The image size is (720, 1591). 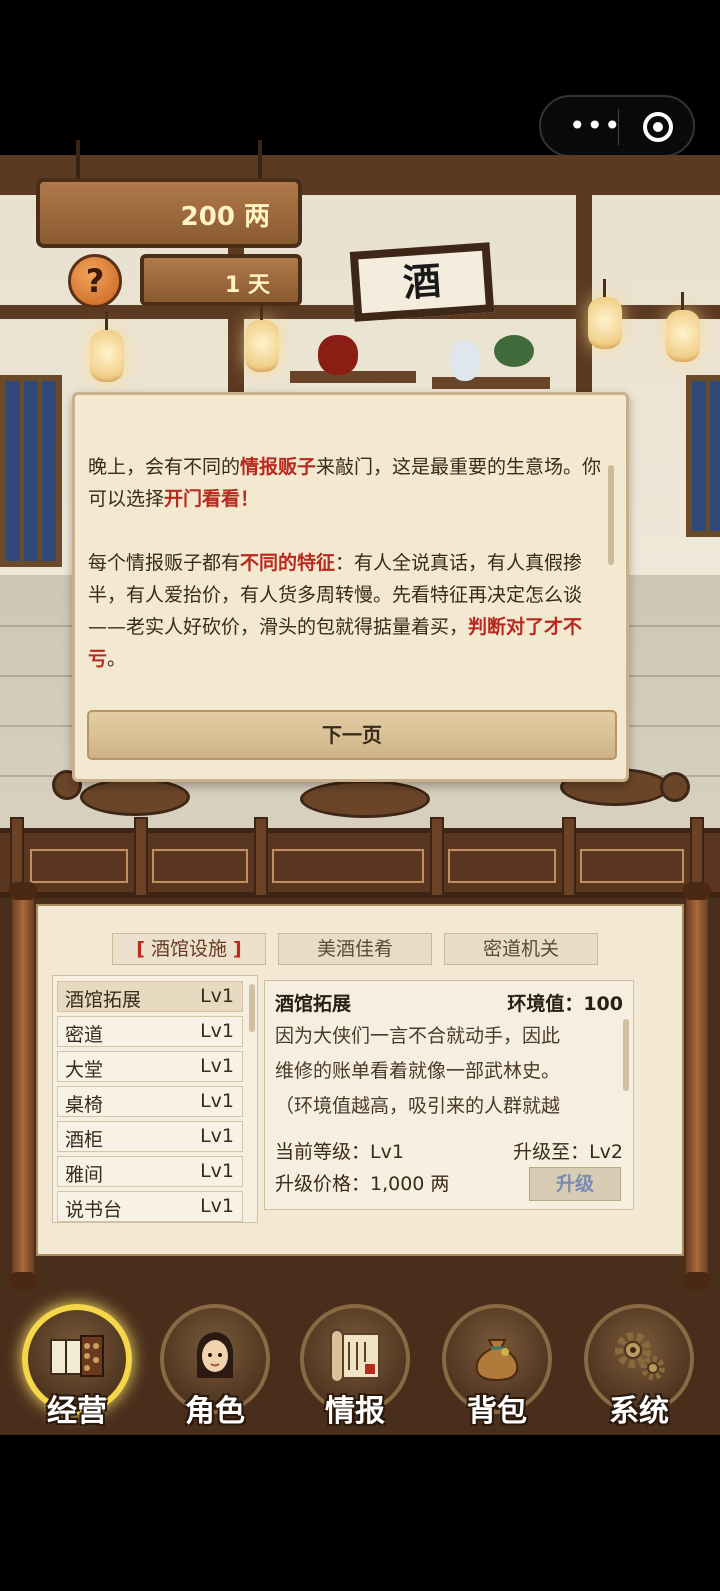 What do you see at coordinates (418, 1071) in the screenshot?
I see `desc-line: 维修的账单看着就像一部武林史。` at bounding box center [418, 1071].